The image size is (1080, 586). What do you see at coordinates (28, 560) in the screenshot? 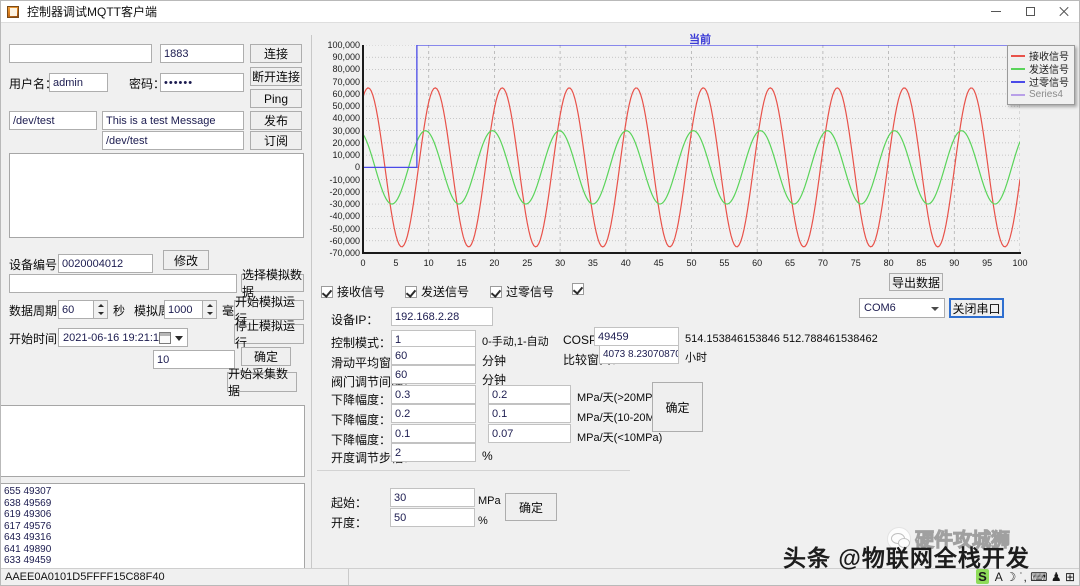
I see `data-output-line: 633 49459` at bounding box center [28, 560].